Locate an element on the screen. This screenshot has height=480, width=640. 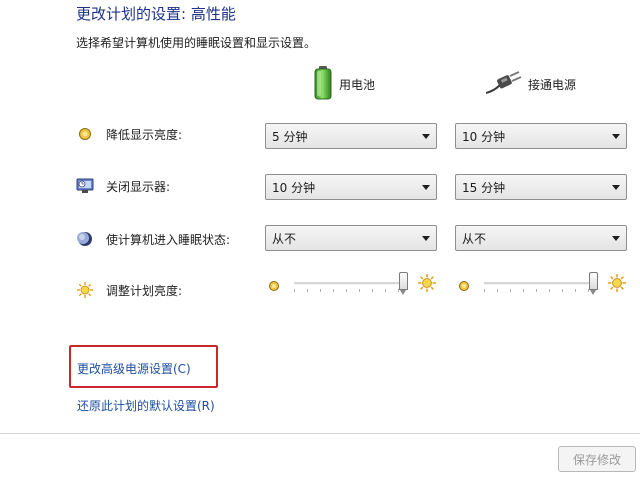
turn-off-display-plugged-select: 15 分钟 is located at coordinates (541, 187).